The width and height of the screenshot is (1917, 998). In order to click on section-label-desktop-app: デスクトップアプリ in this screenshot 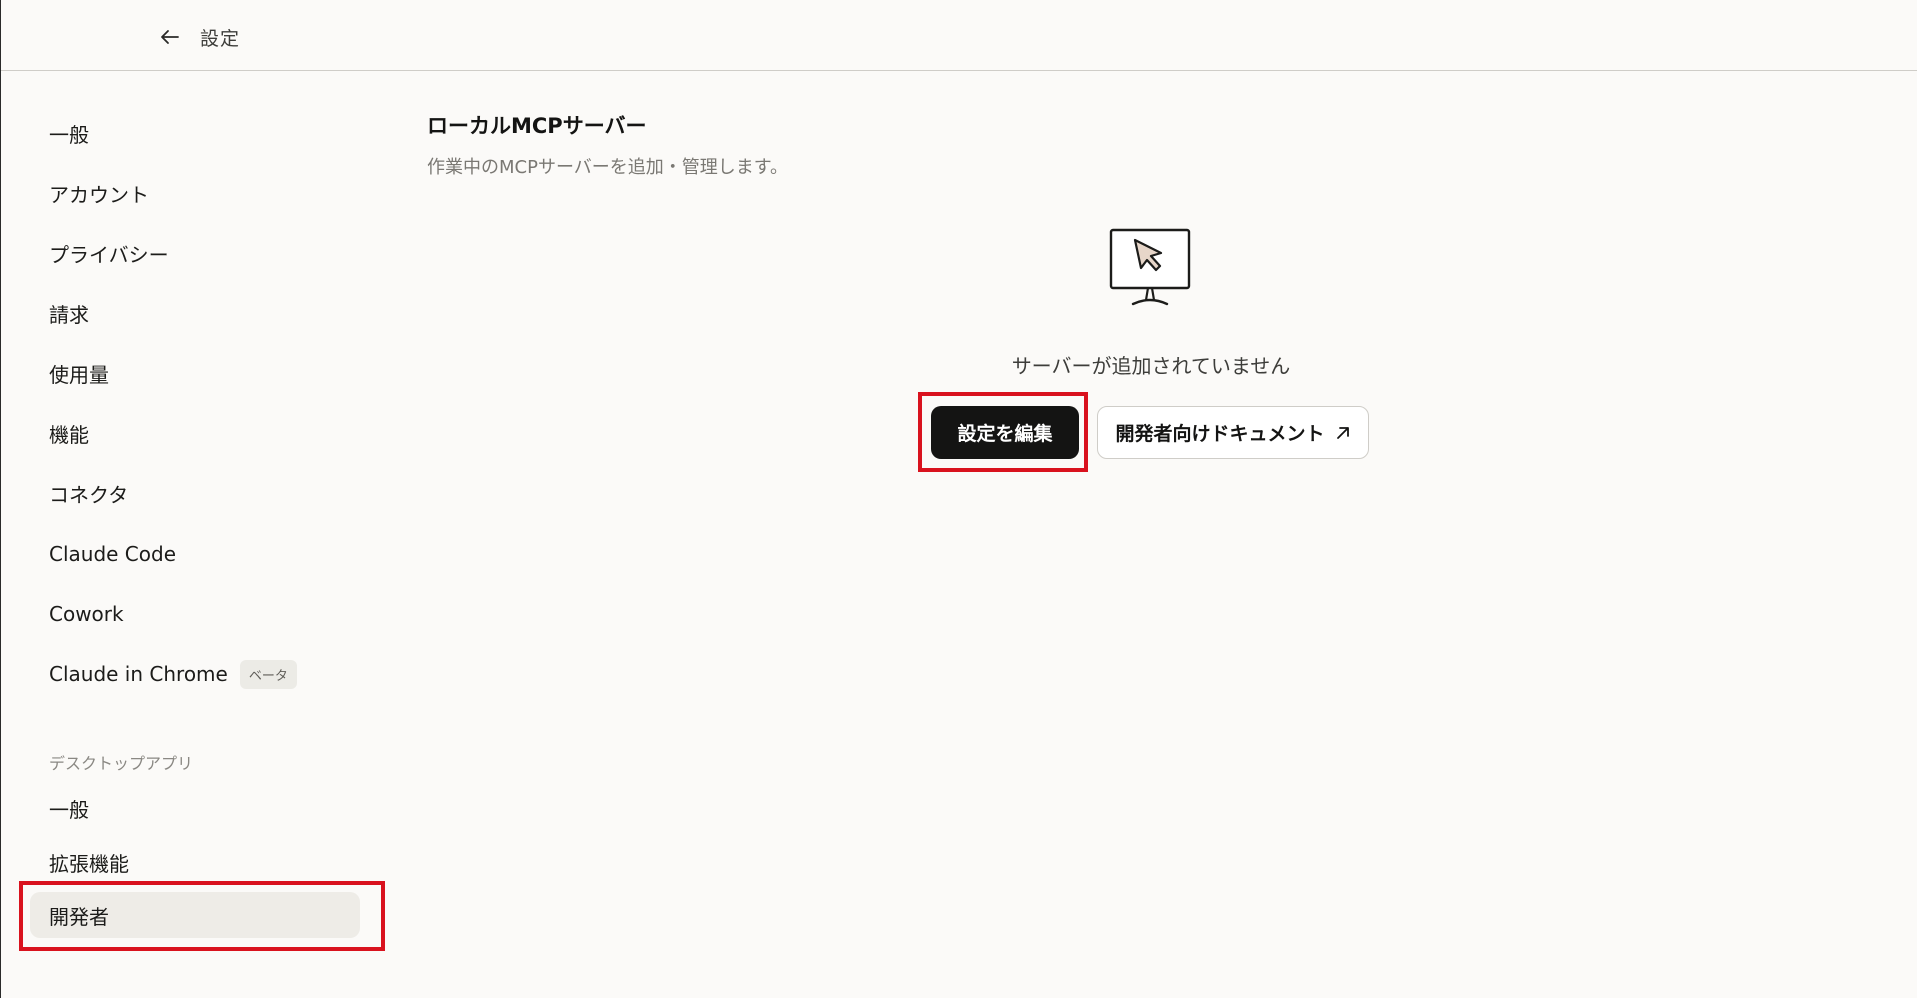, I will do `click(121, 763)`.